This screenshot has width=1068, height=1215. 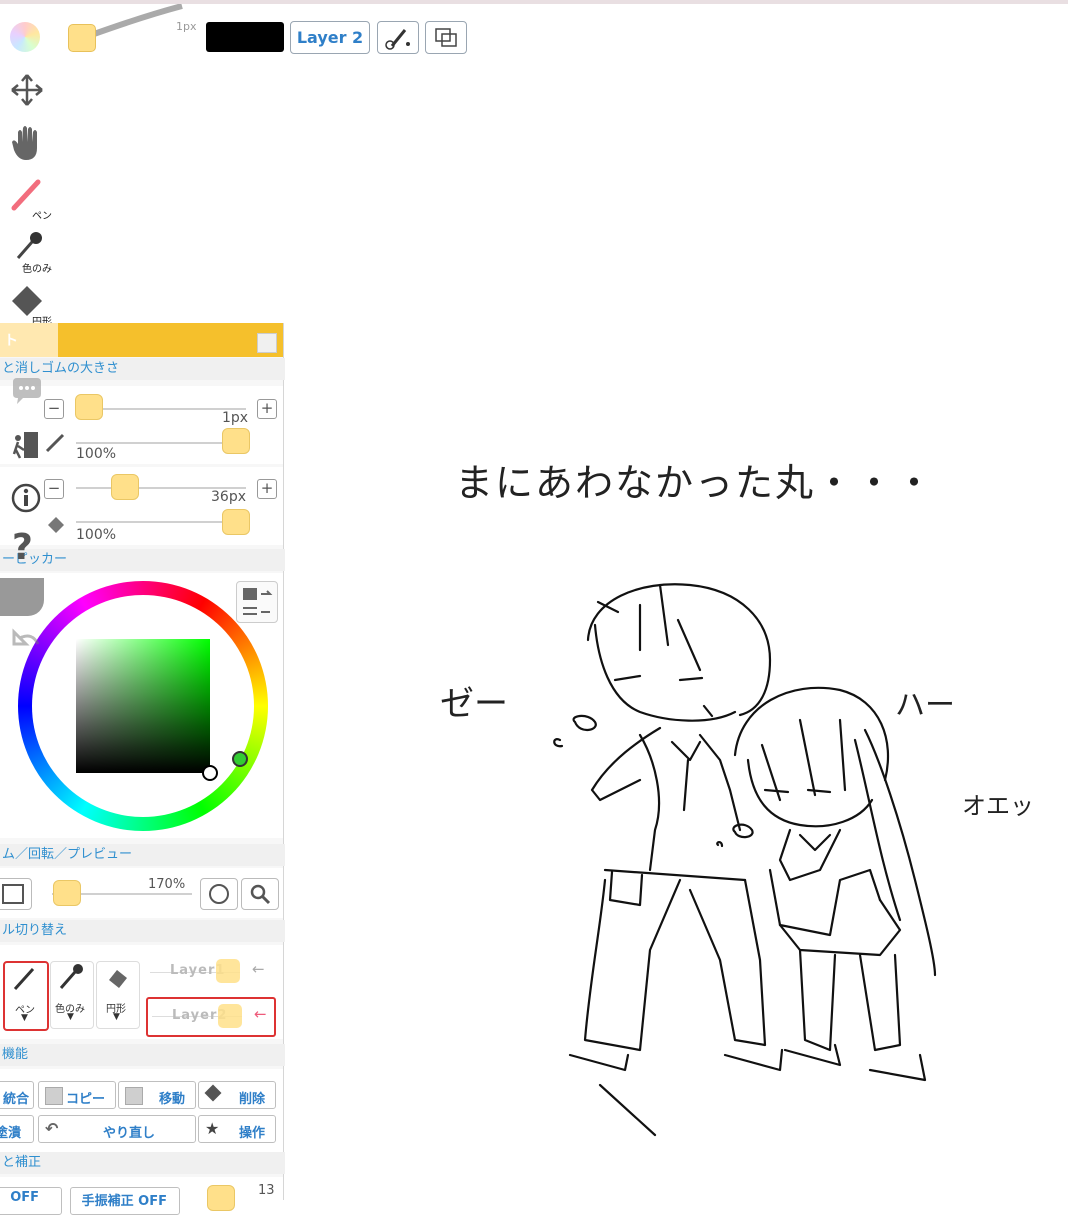 What do you see at coordinates (116, 1017) in the screenshot?
I see `quick-shape-arrow: ▼` at bounding box center [116, 1017].